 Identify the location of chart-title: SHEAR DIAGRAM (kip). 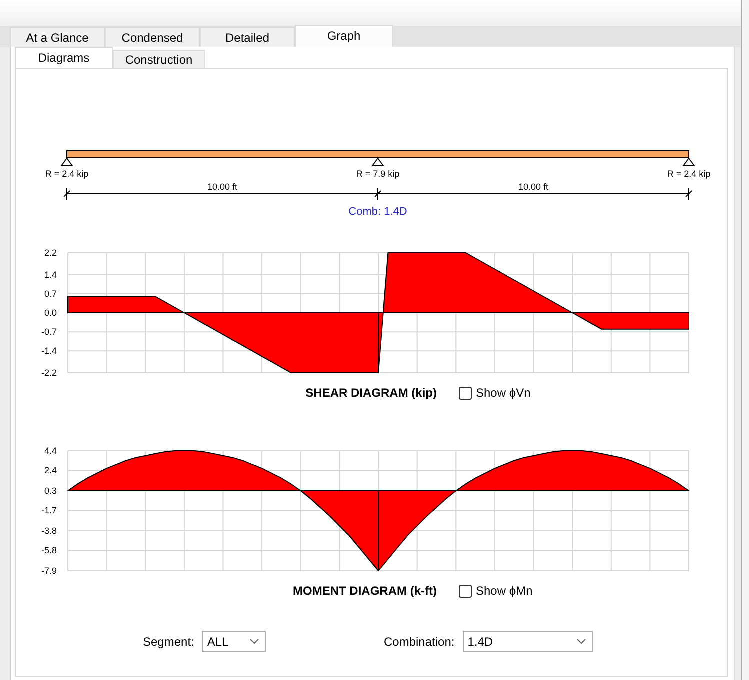
(371, 393).